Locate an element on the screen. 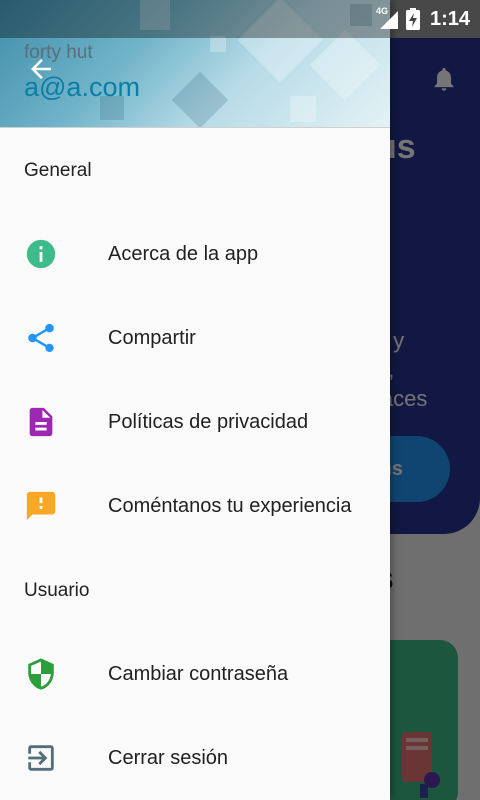 This screenshot has width=480, height=800. menu-item-label: Políticas de privacidad is located at coordinates (208, 421).